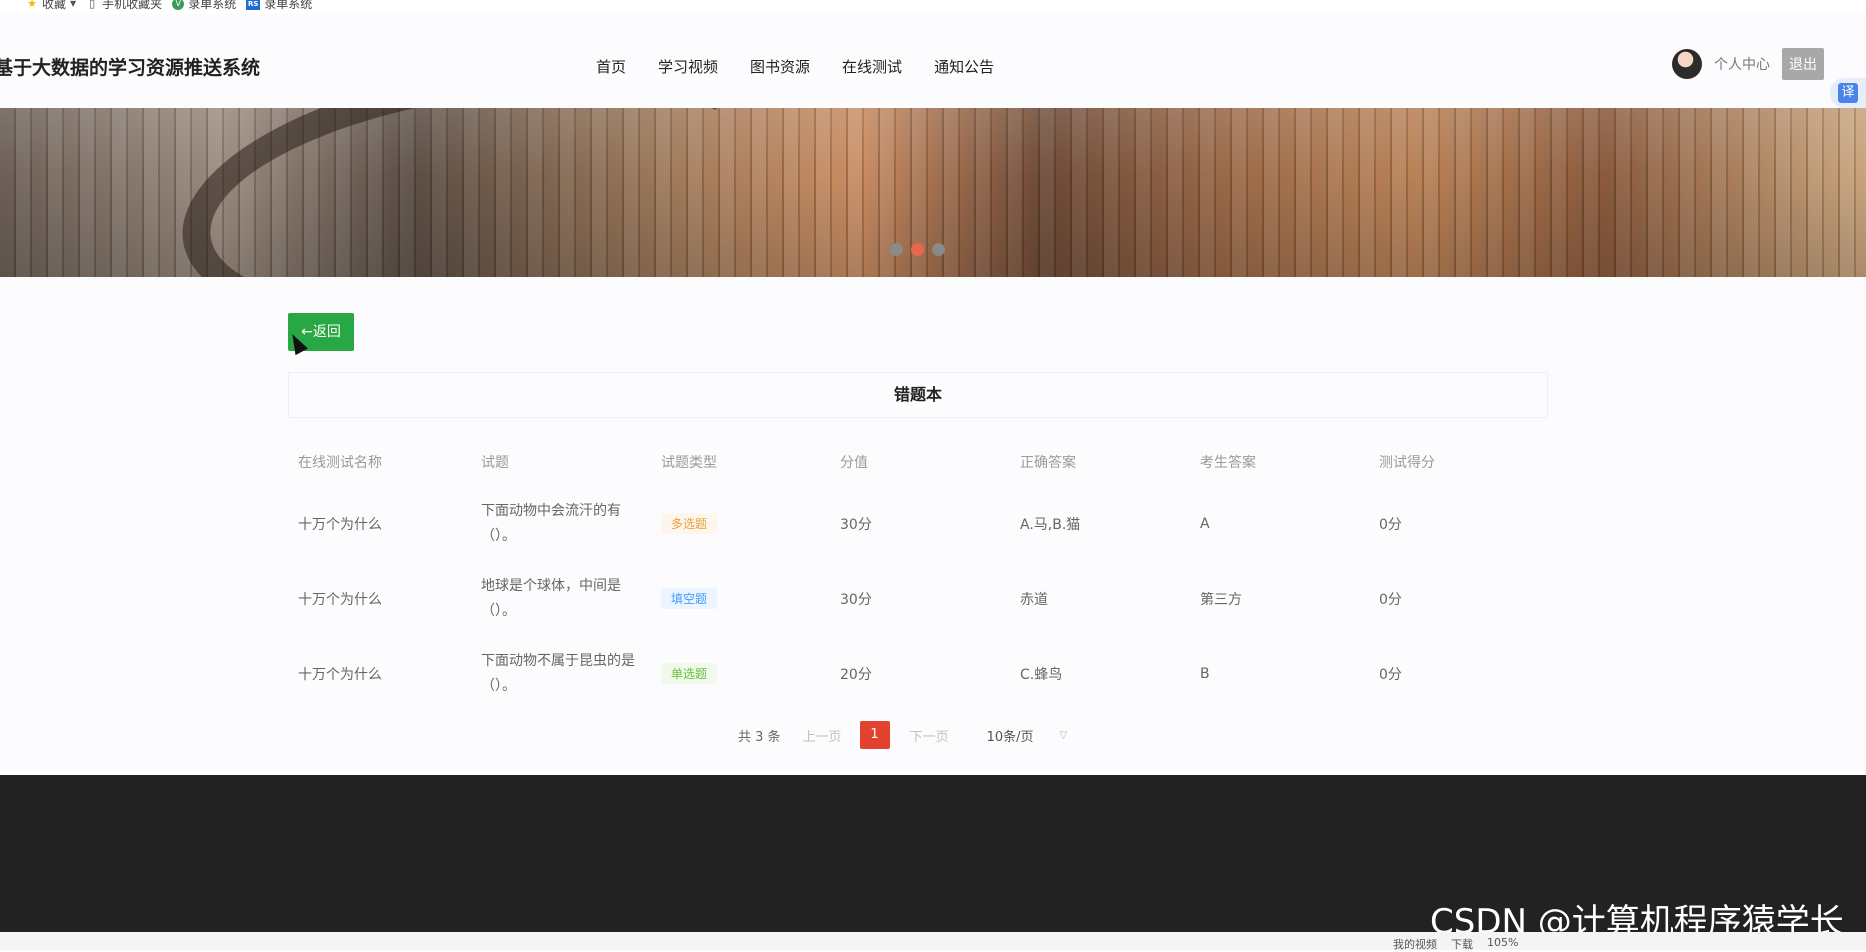 The height and width of the screenshot is (952, 1866). I want to click on cell-correct-answer: A.马,B.猫, so click(1050, 524).